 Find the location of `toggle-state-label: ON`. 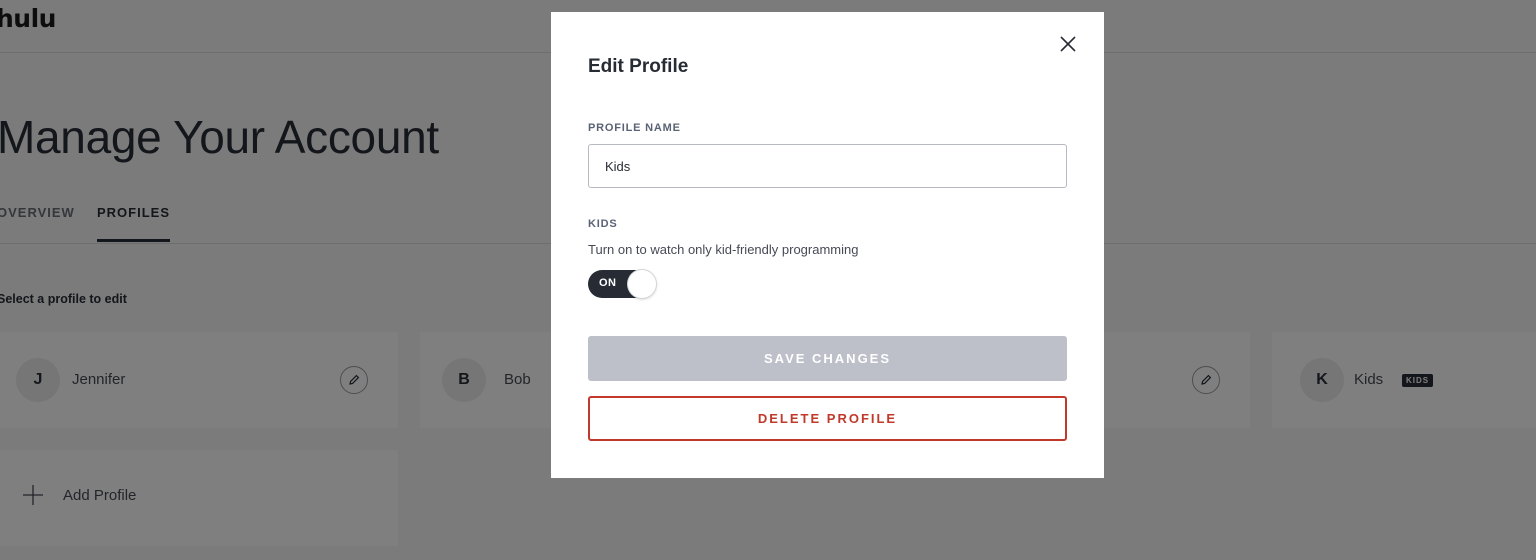

toggle-state-label: ON is located at coordinates (608, 283).